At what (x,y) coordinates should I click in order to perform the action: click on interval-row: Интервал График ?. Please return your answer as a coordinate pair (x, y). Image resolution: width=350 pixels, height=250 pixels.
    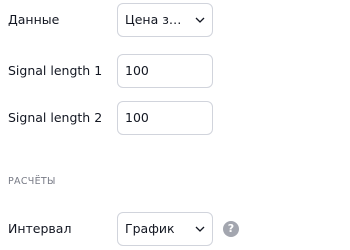
    Looking at the image, I should click on (175, 229).